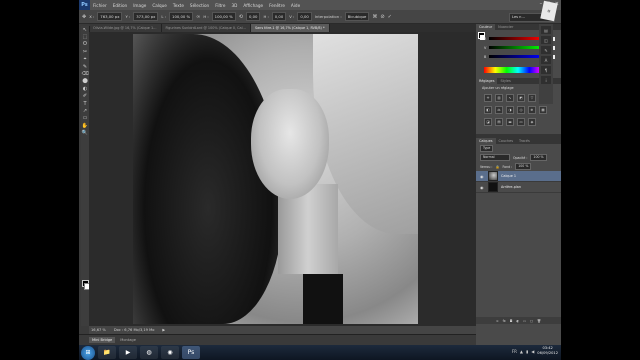 This screenshot has height=360, width=640. Describe the element at coordinates (253, 5) in the screenshot. I see `menu-affichage: Affichage` at that location.